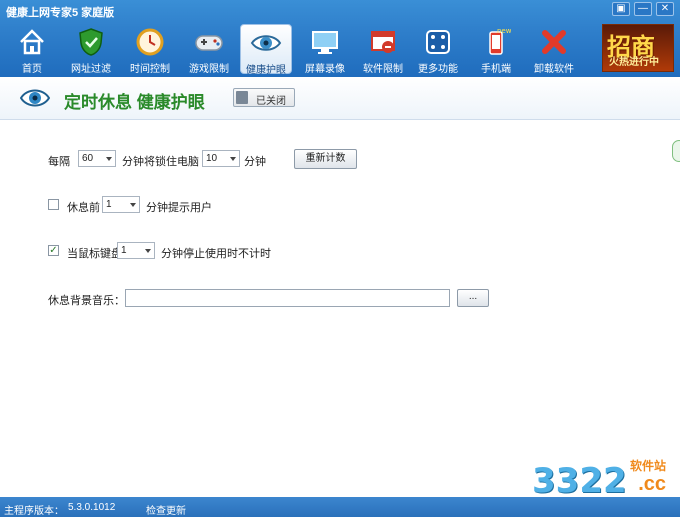  Describe the element at coordinates (325, 159) in the screenshot. I see `reset-count-button: 重新计数` at that location.